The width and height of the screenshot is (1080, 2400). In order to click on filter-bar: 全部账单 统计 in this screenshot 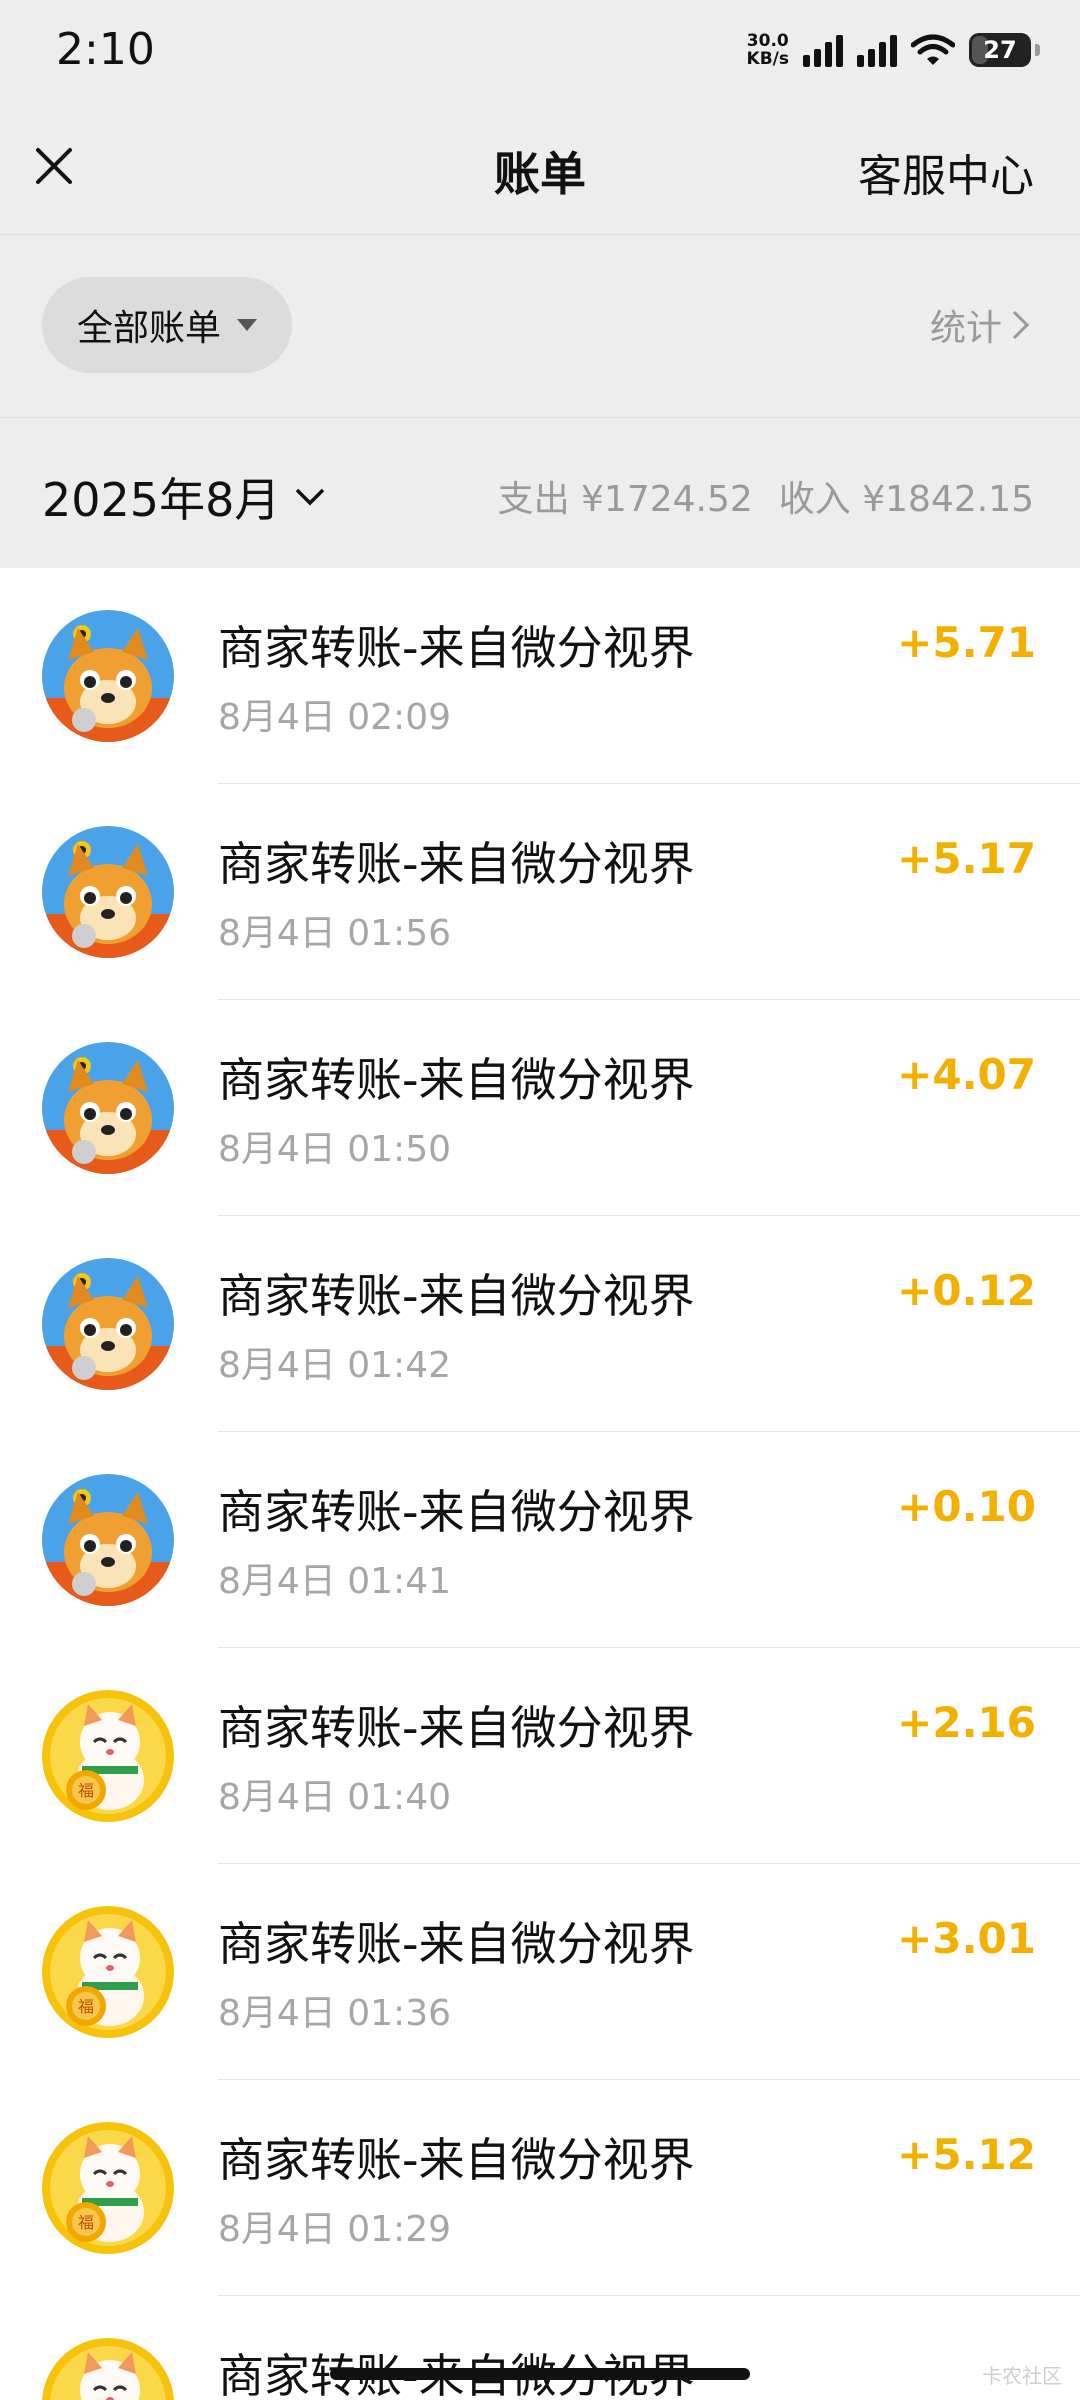, I will do `click(540, 326)`.